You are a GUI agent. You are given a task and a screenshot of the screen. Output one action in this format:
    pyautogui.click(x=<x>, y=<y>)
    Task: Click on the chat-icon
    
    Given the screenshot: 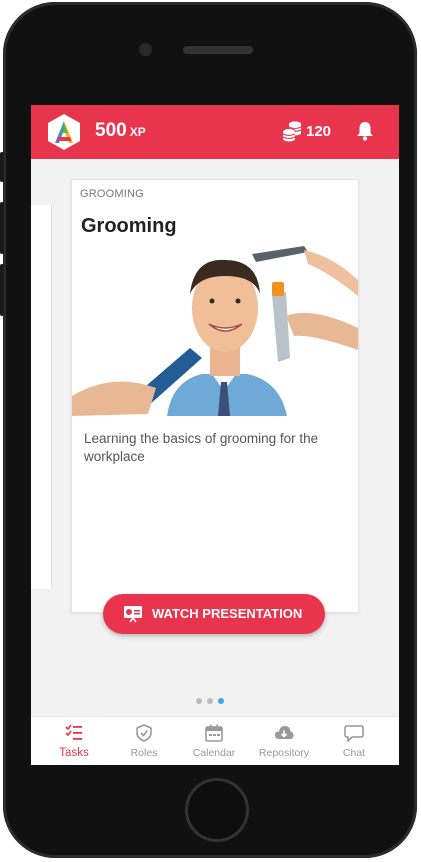 What is the action you would take?
    pyautogui.click(x=354, y=733)
    